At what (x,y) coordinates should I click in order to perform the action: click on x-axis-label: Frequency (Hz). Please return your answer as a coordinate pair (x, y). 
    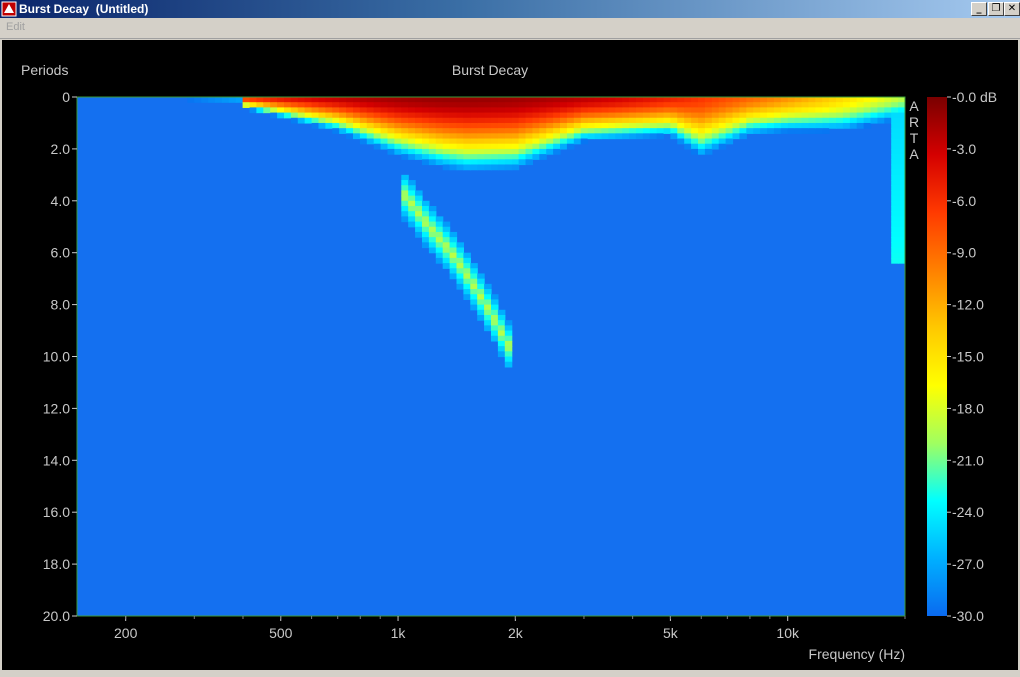
    Looking at the image, I should click on (857, 654).